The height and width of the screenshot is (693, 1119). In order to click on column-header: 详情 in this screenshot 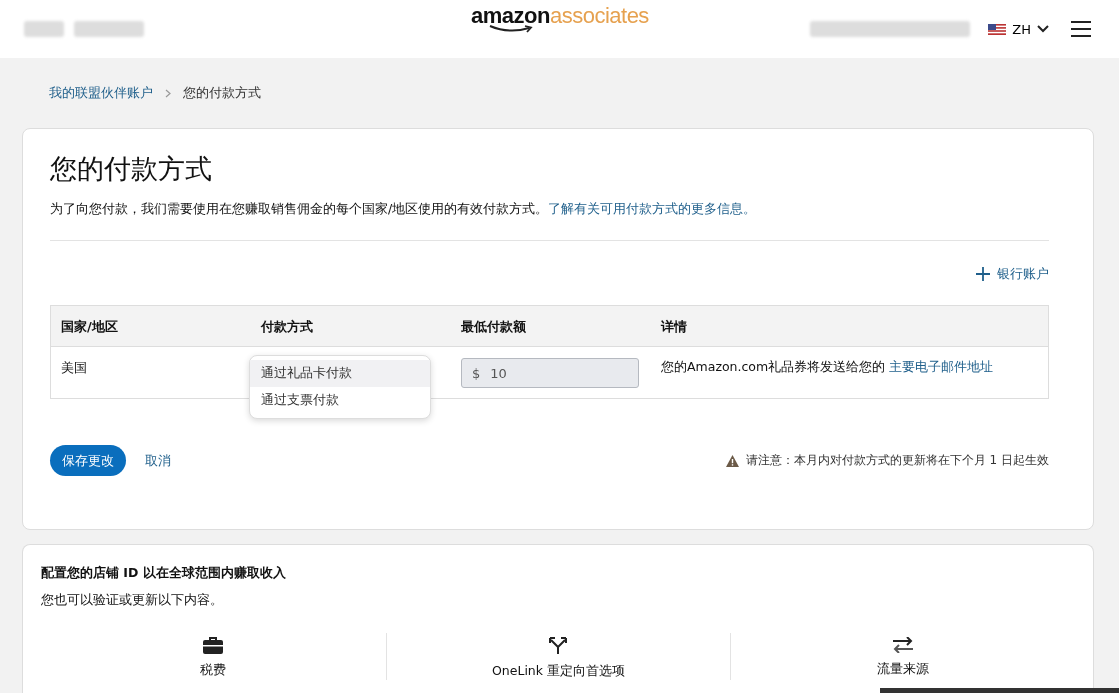, I will do `click(673, 327)`.